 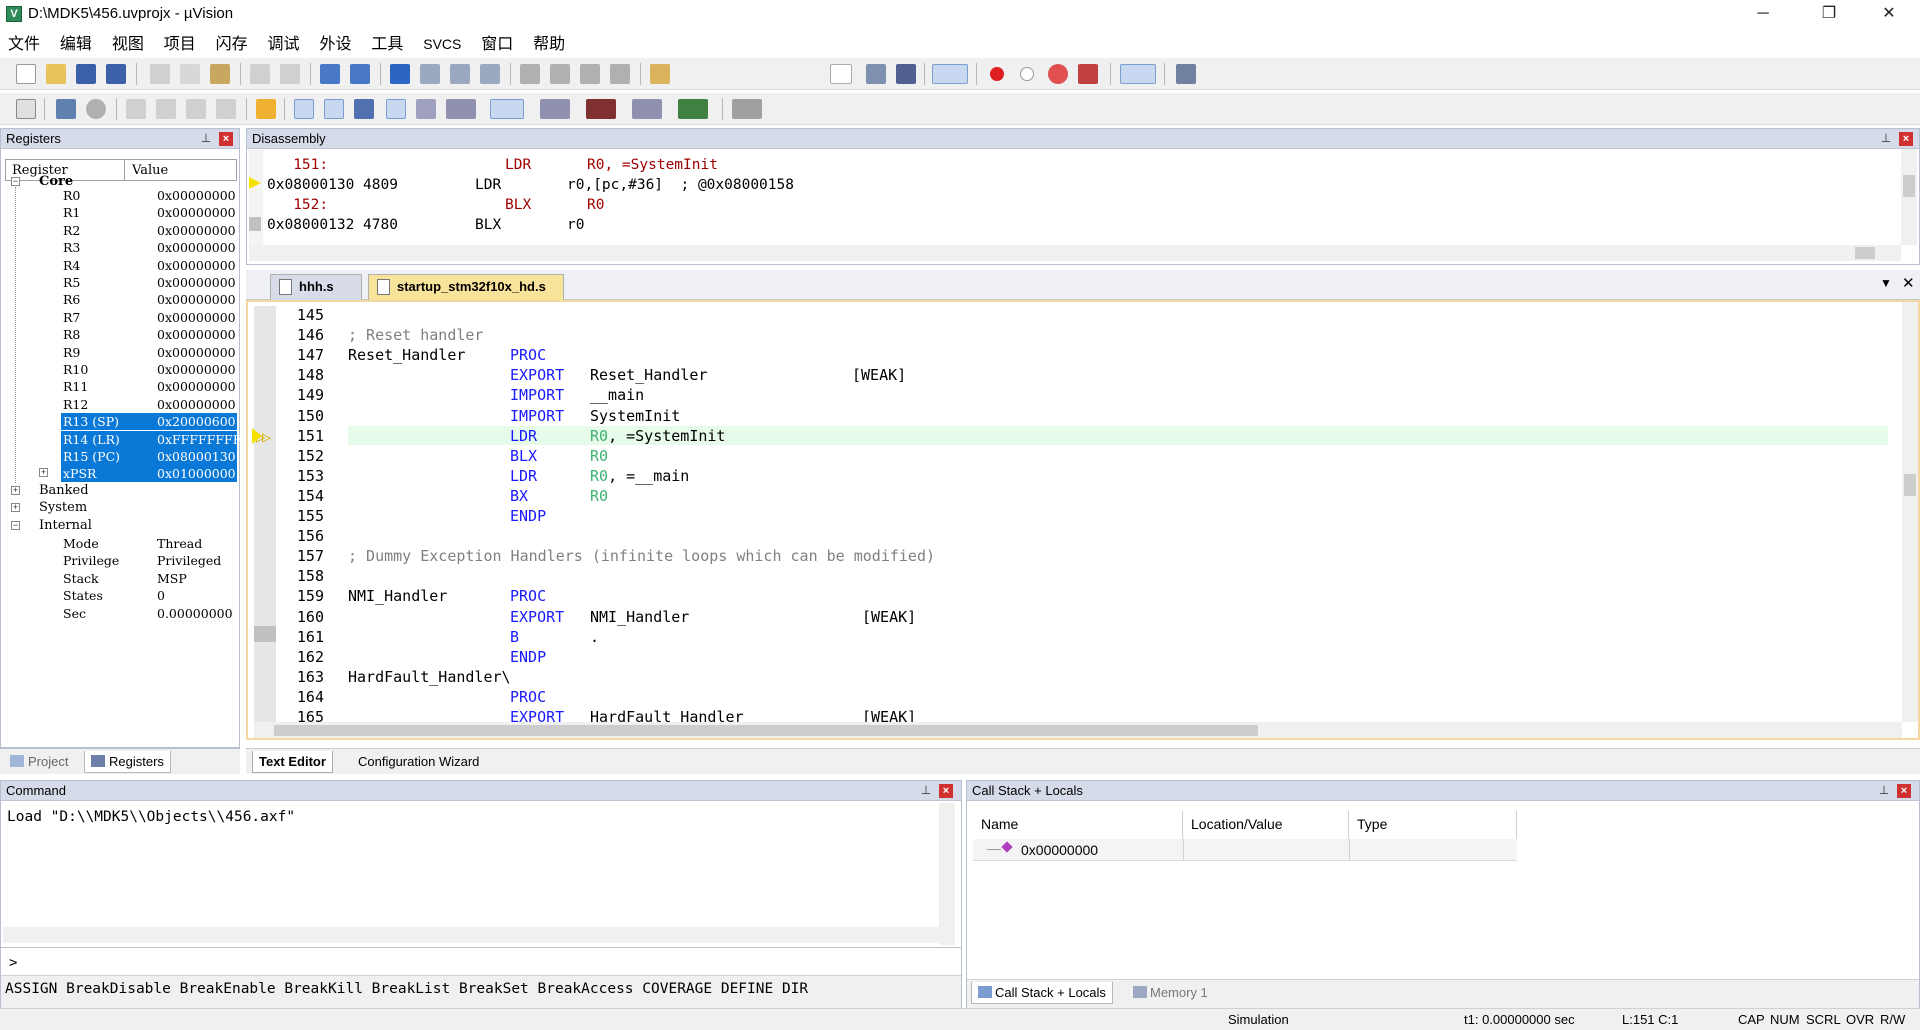 I want to click on tab-list-dropdown-icon: ▼, so click(x=1886, y=283).